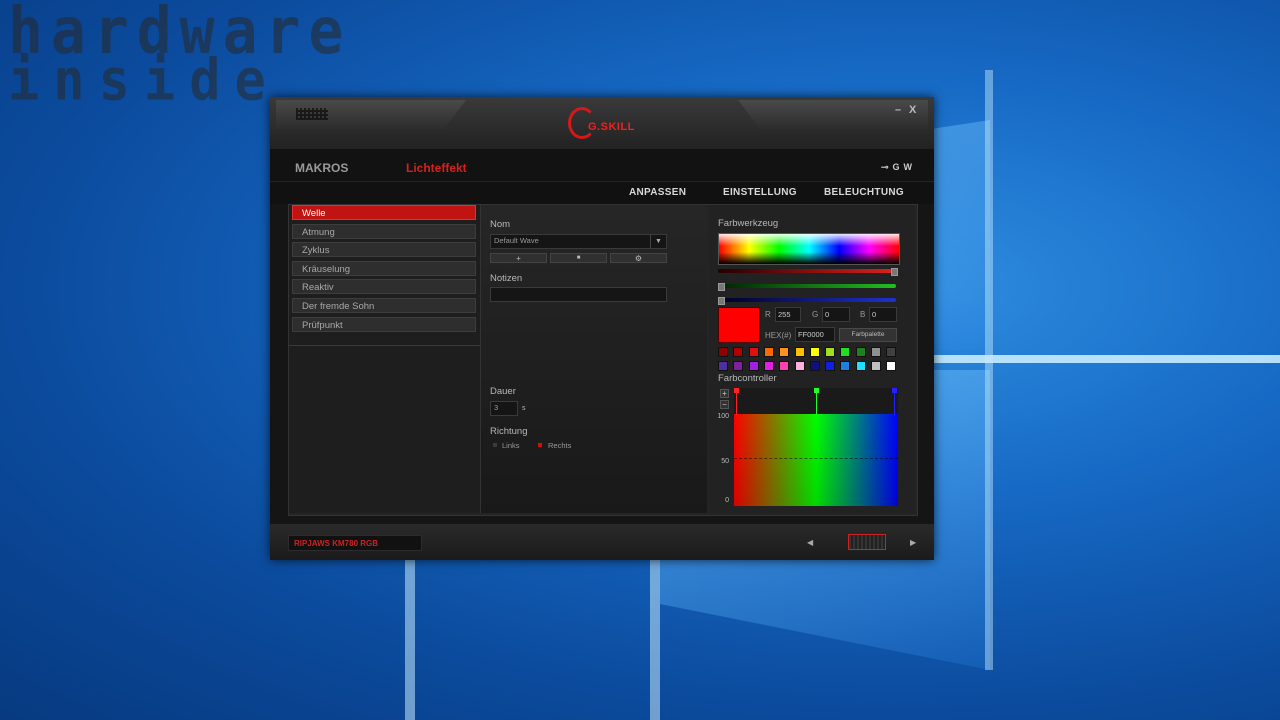  What do you see at coordinates (721, 301) in the screenshot?
I see `blue-slider-thumb` at bounding box center [721, 301].